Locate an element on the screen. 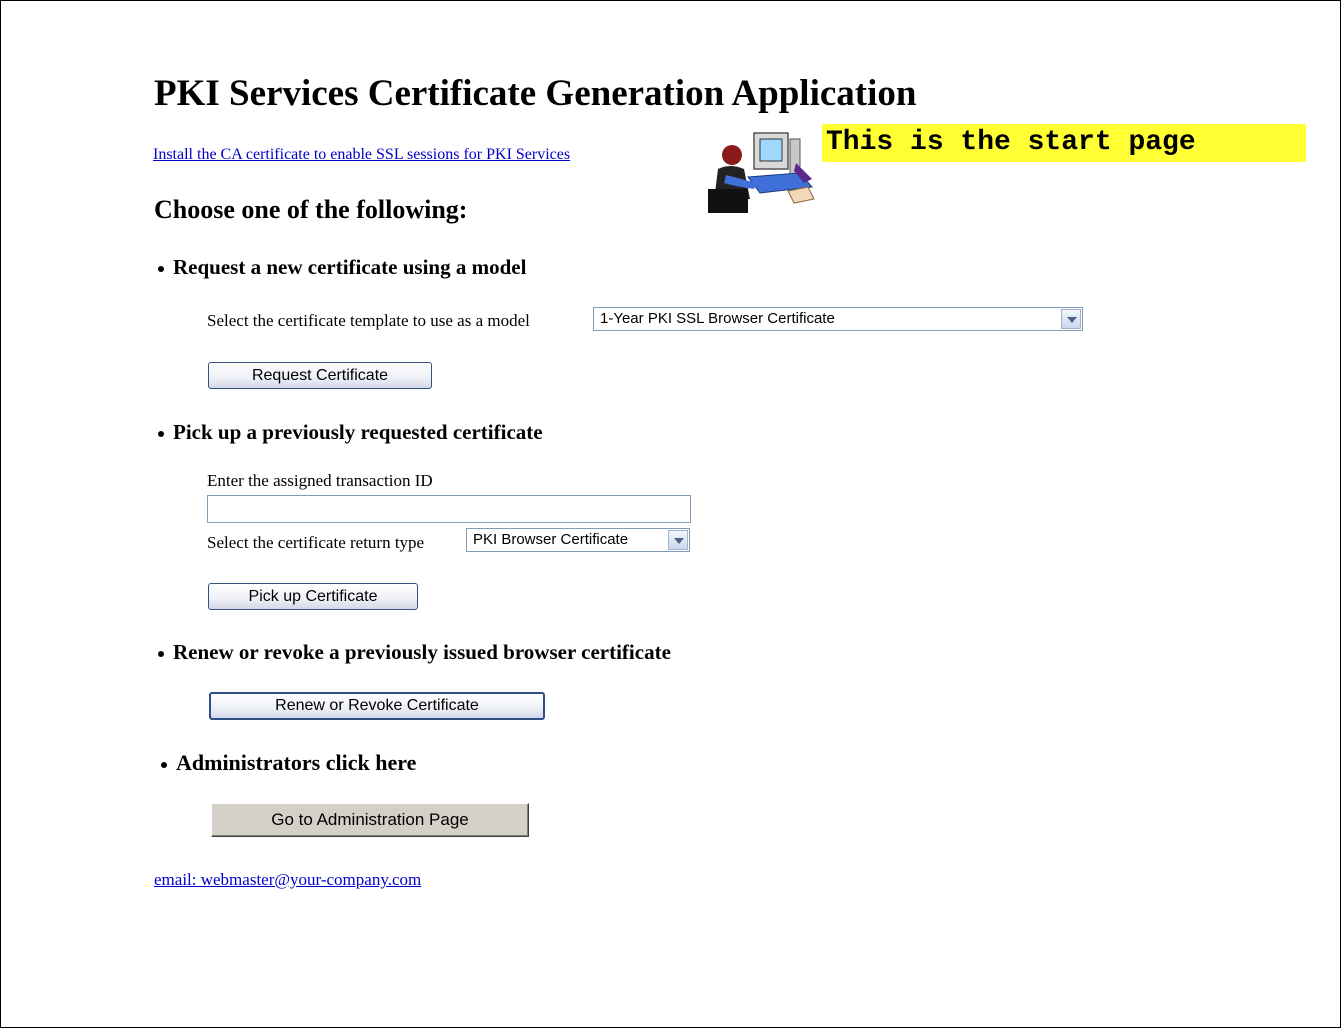 Image resolution: width=1341 pixels, height=1028 pixels. transaction-id-label: Enter the assigned transaction ID is located at coordinates (320, 480).